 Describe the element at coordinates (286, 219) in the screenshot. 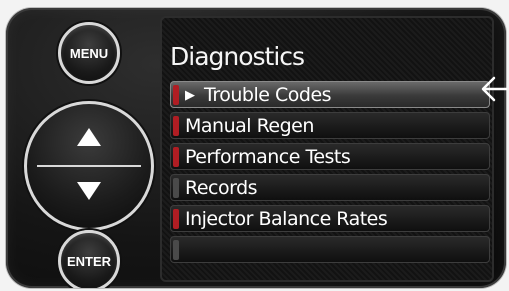

I see `menu-item-label: Injector Balance Rates` at that location.